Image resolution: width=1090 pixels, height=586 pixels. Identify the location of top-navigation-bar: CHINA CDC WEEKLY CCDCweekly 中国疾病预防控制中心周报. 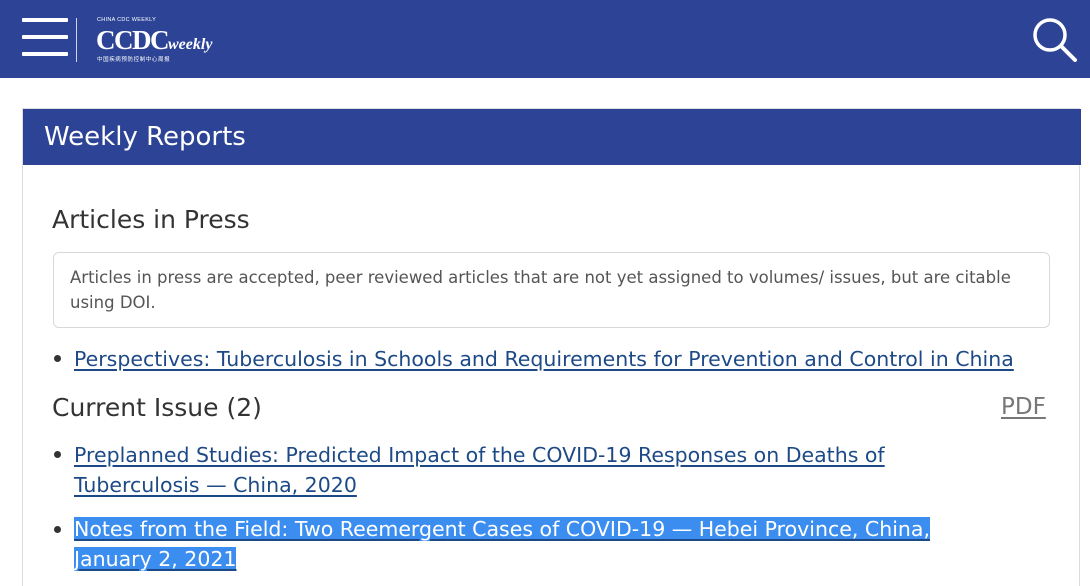
(545, 39).